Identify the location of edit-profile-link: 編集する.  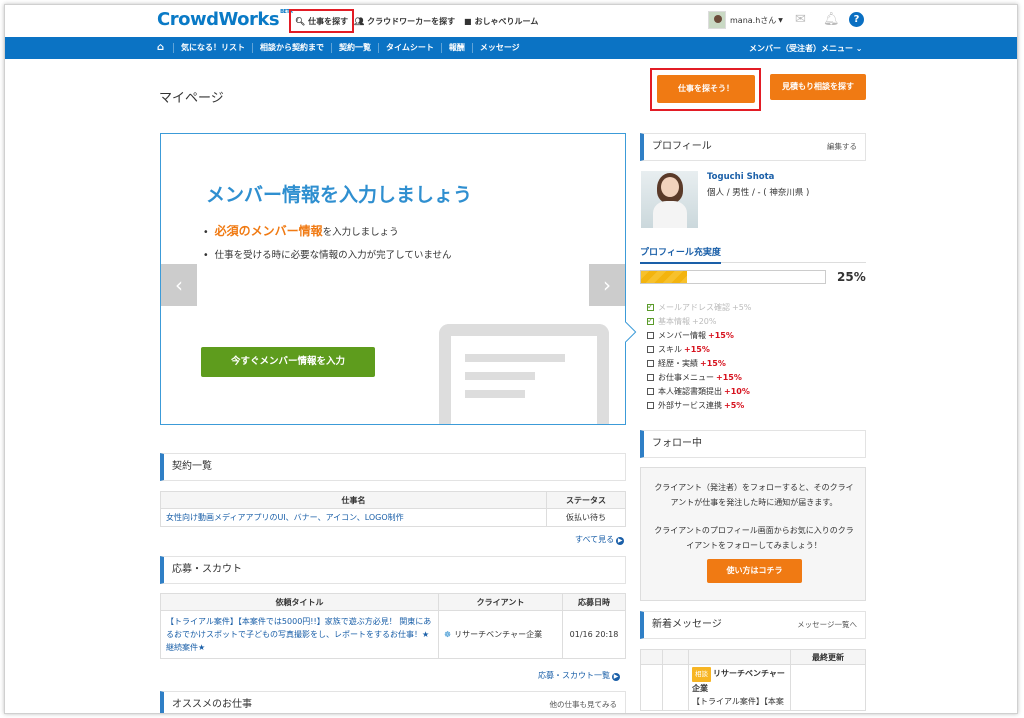
(842, 147).